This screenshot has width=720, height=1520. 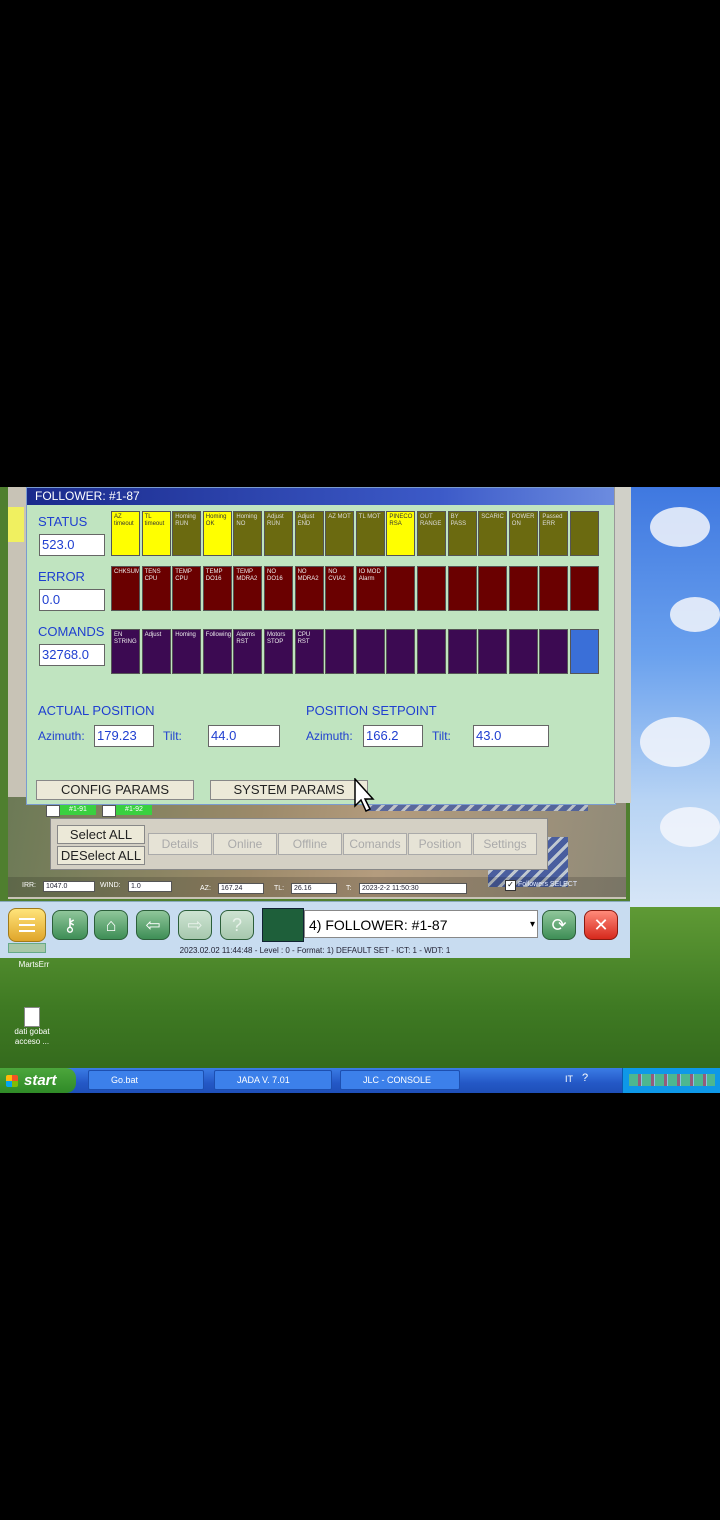 What do you see at coordinates (440, 844) in the screenshot?
I see `tab-position: Position` at bounding box center [440, 844].